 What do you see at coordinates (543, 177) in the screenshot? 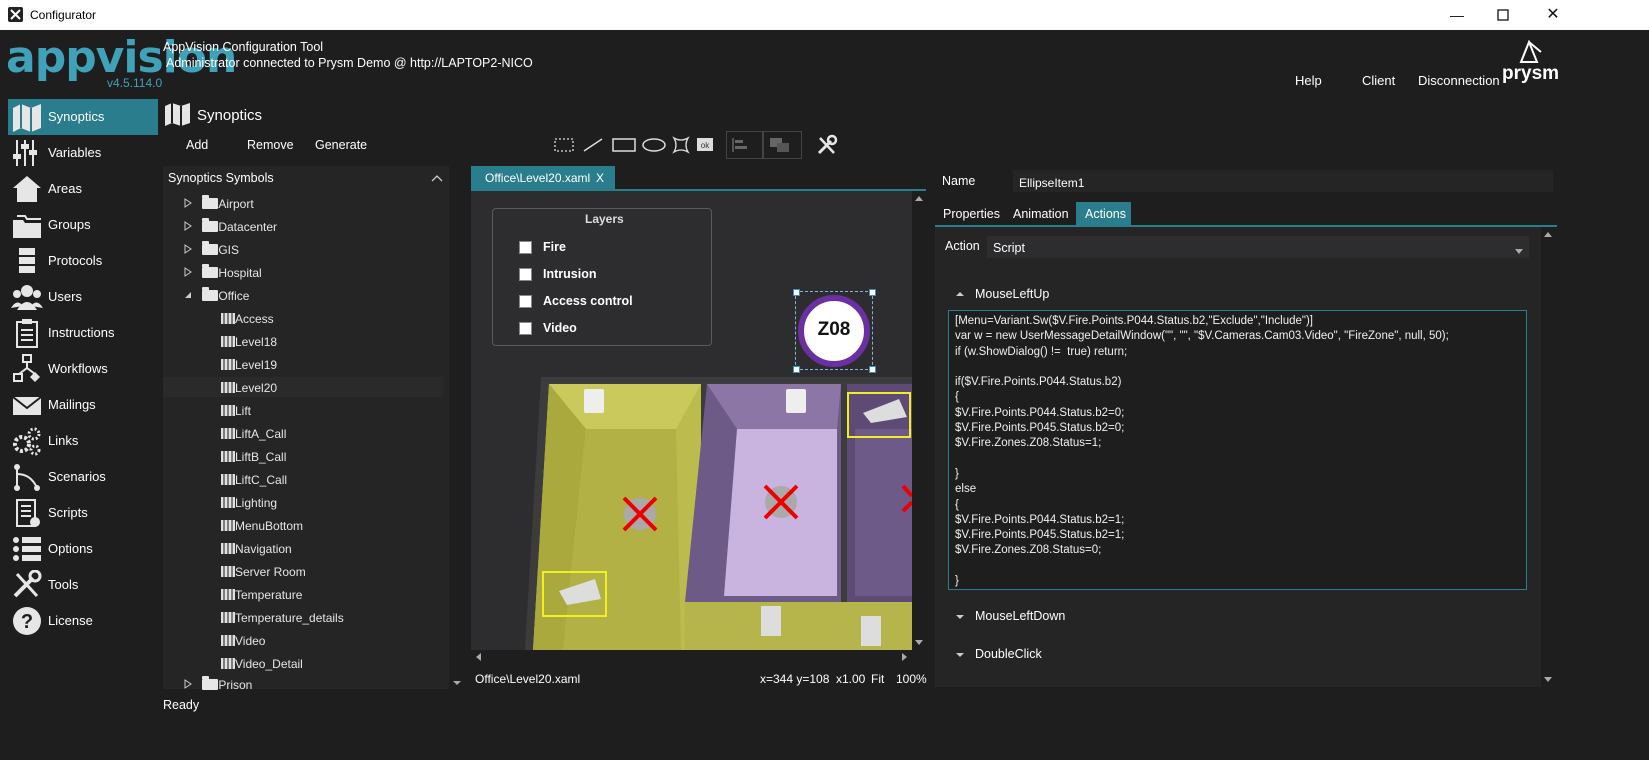
I see `document-tab: Office\Level20.xaml X` at bounding box center [543, 177].